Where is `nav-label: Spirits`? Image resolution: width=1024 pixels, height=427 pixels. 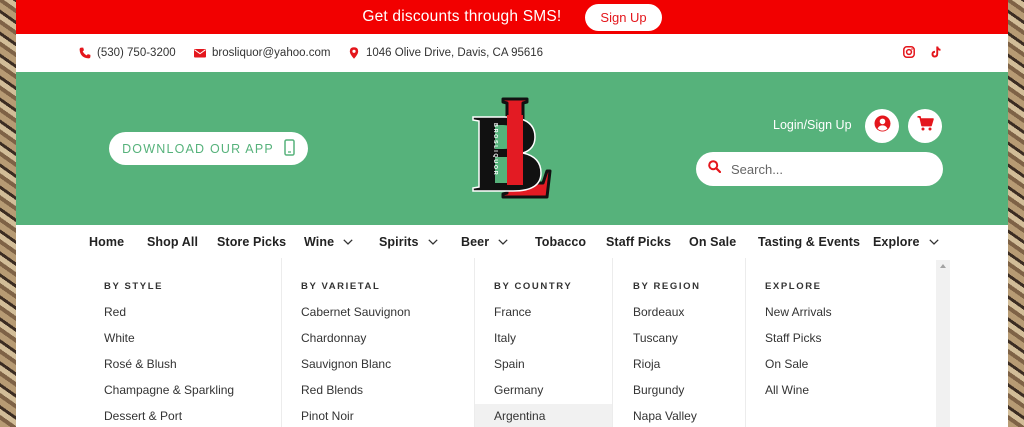 nav-label: Spirits is located at coordinates (399, 241).